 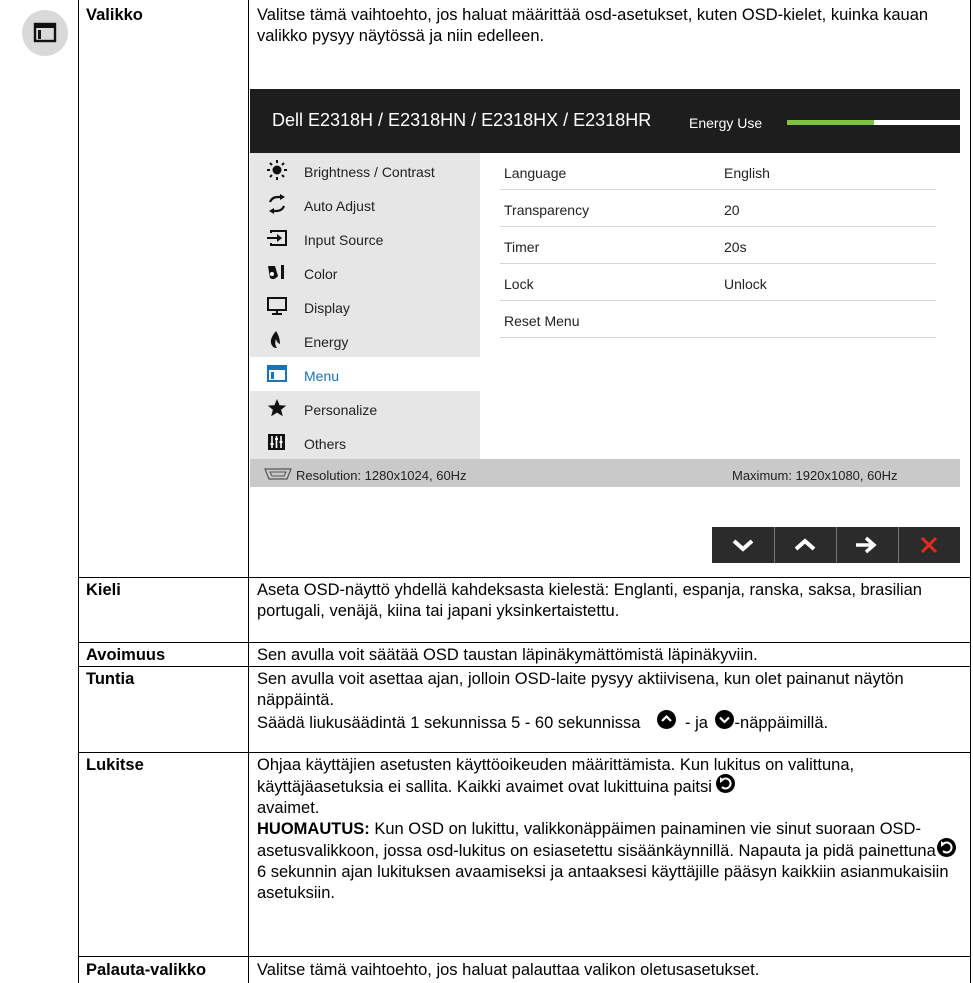 I want to click on osd-nav-buttons, so click(x=836, y=545).